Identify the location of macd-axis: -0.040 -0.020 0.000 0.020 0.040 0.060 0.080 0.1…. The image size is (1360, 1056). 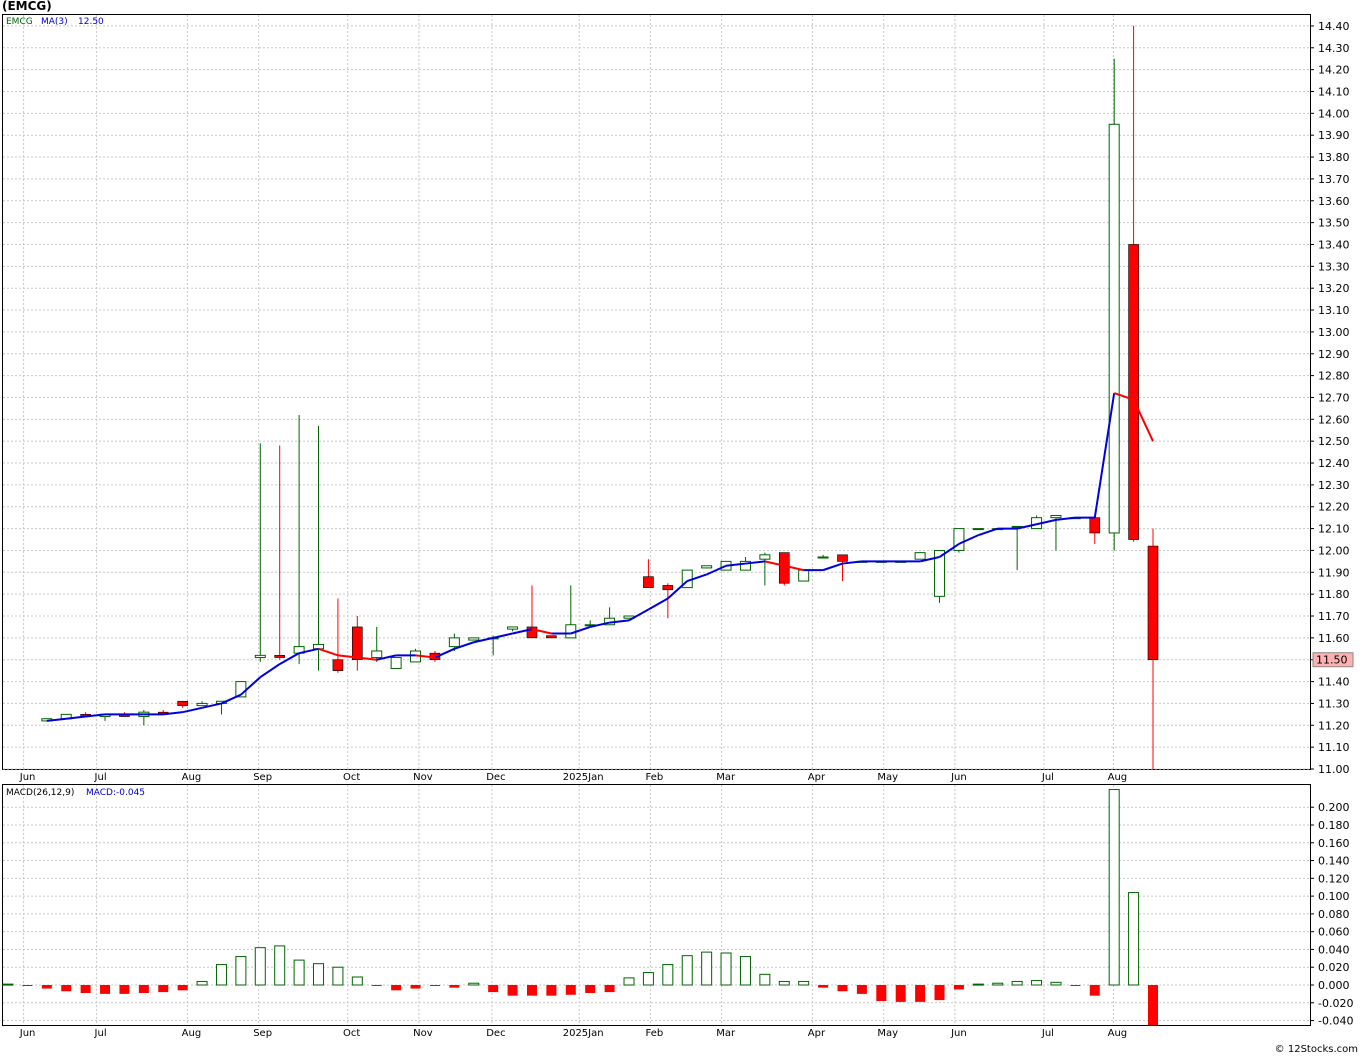
(1331, 914).